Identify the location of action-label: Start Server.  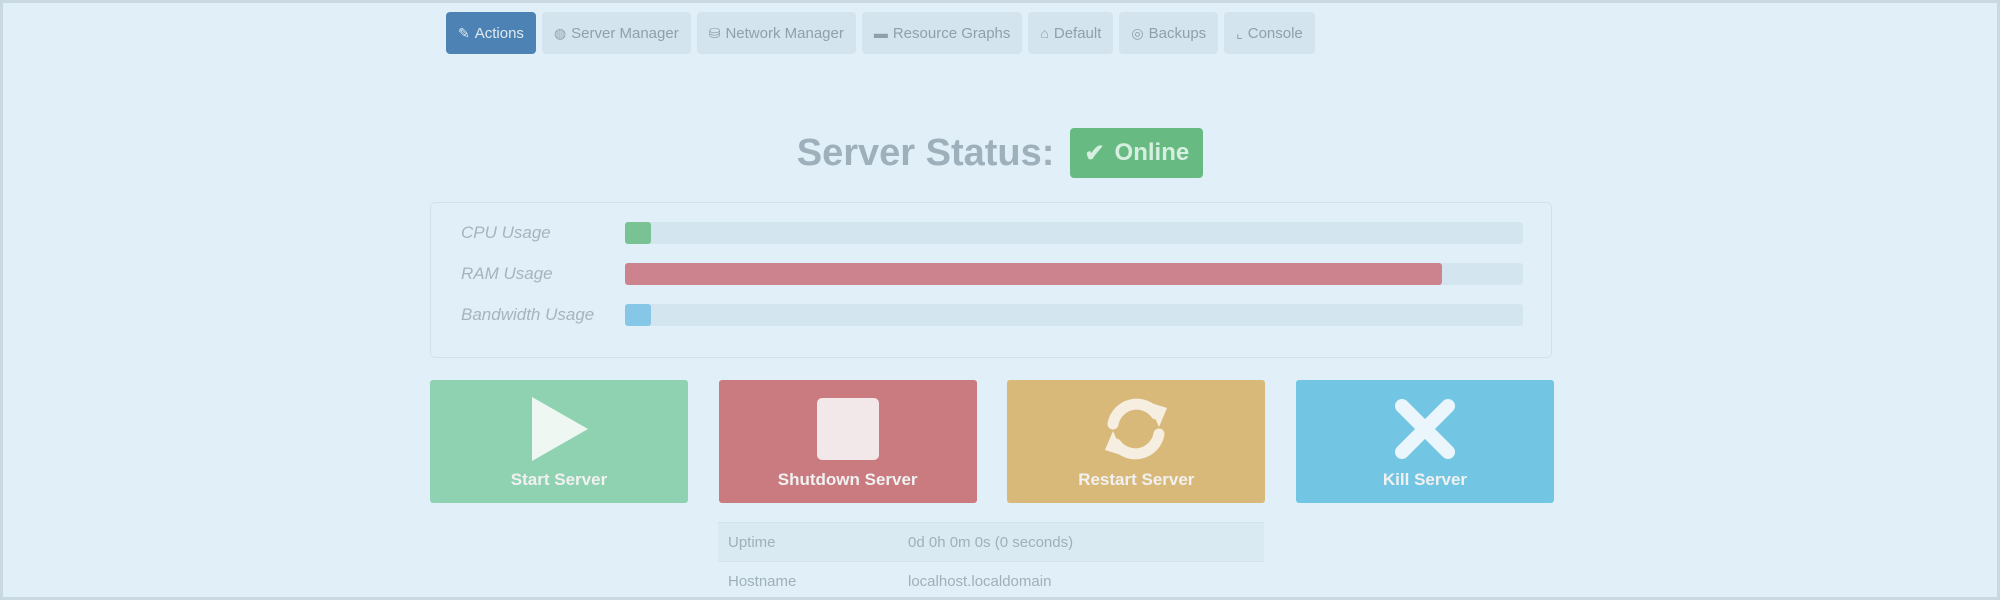
(559, 479).